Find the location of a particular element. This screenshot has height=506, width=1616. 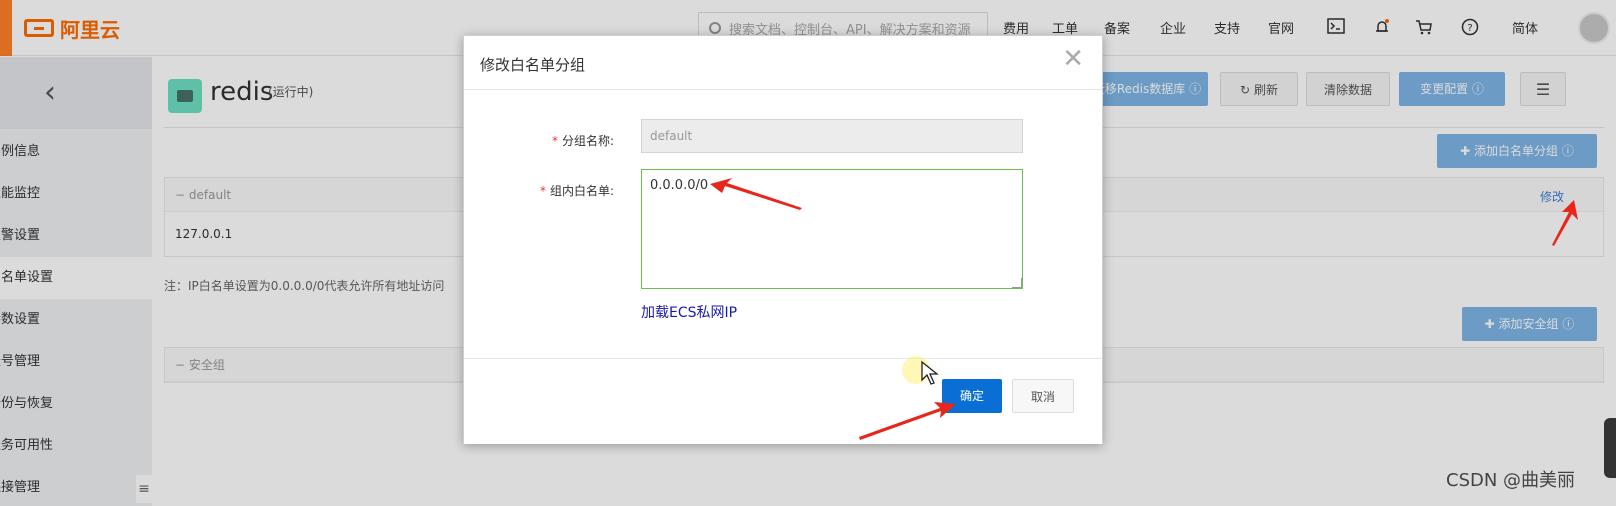

load-ecs-ip-link: 加载ECS私网IP is located at coordinates (689, 312).